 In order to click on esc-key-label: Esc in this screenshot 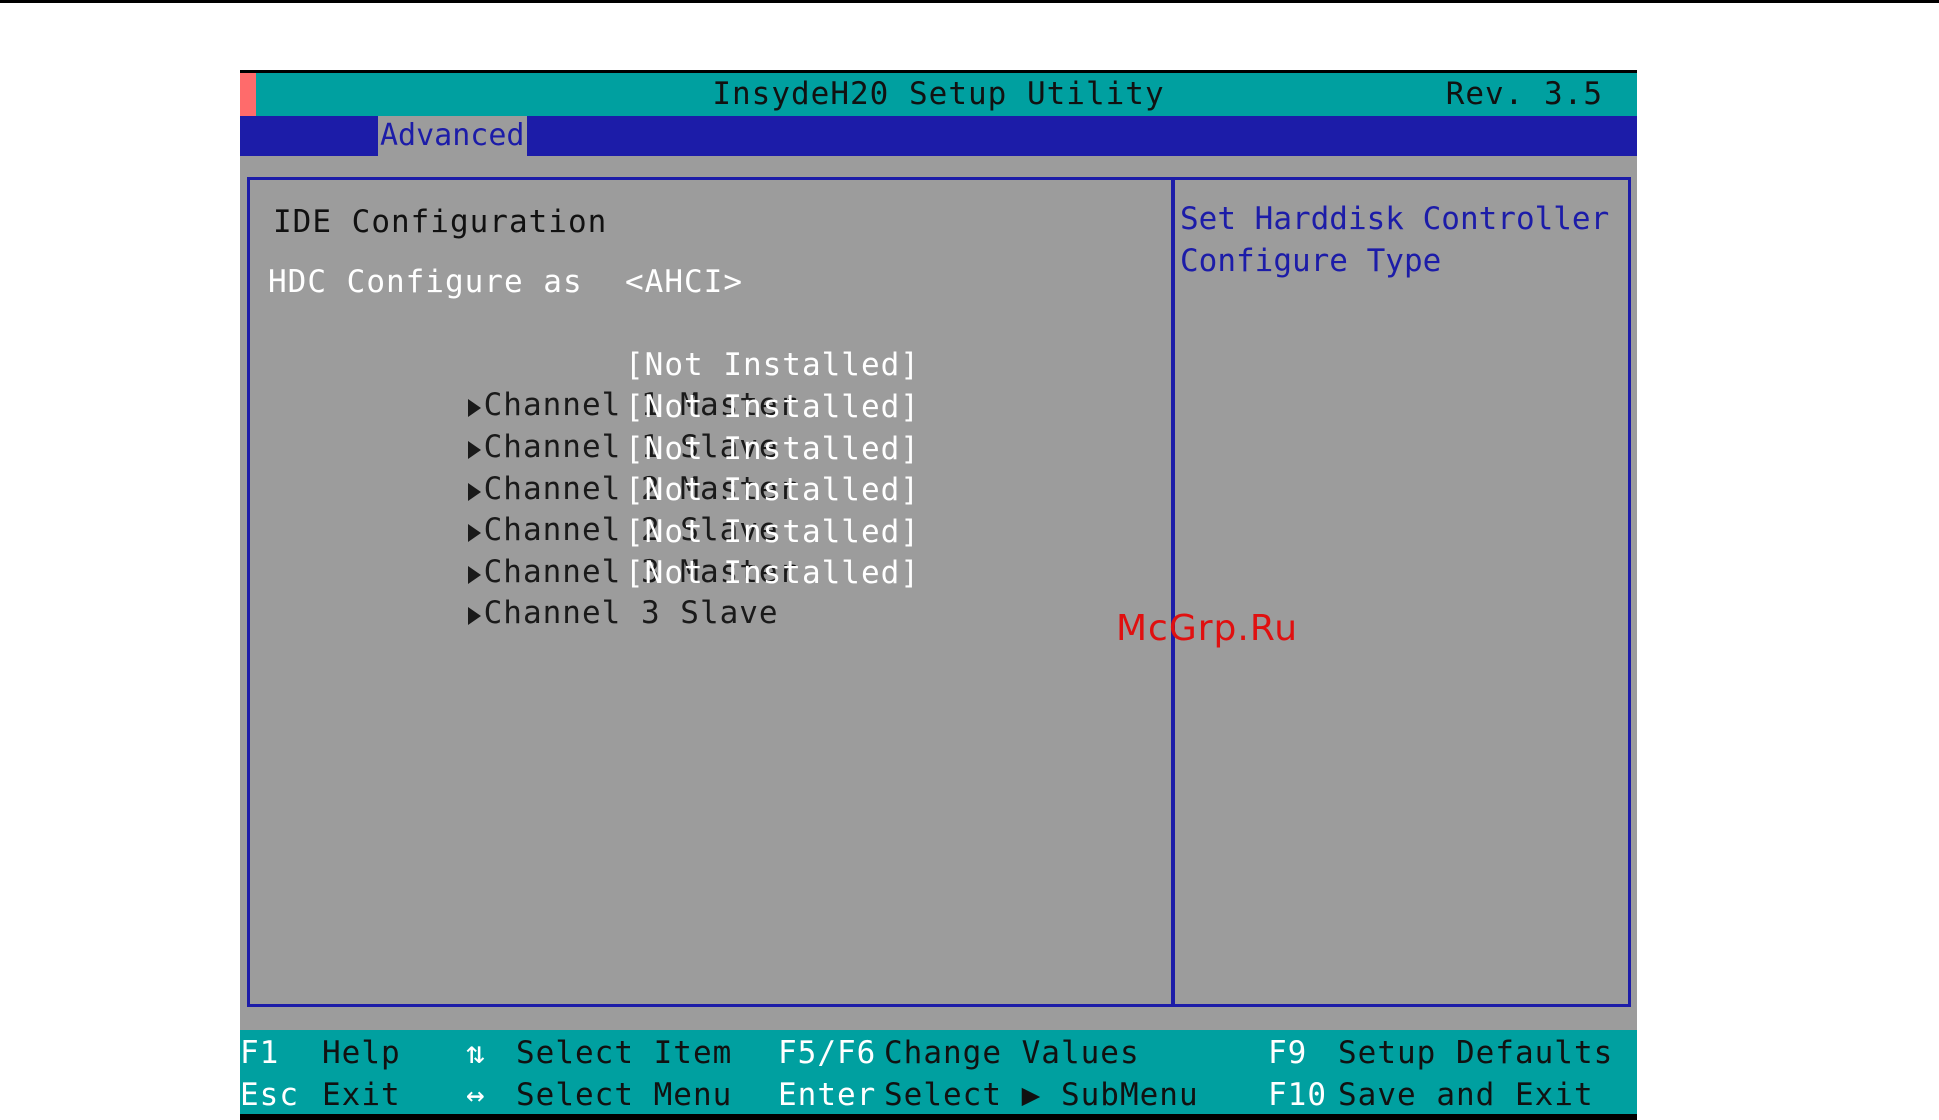, I will do `click(269, 1095)`.